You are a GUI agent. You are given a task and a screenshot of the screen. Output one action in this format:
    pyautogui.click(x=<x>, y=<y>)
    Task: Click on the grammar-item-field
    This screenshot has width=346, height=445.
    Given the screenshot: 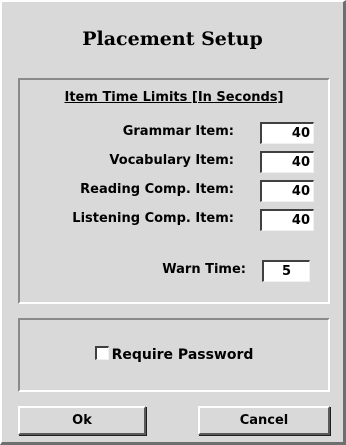 What is the action you would take?
    pyautogui.click(x=287, y=133)
    